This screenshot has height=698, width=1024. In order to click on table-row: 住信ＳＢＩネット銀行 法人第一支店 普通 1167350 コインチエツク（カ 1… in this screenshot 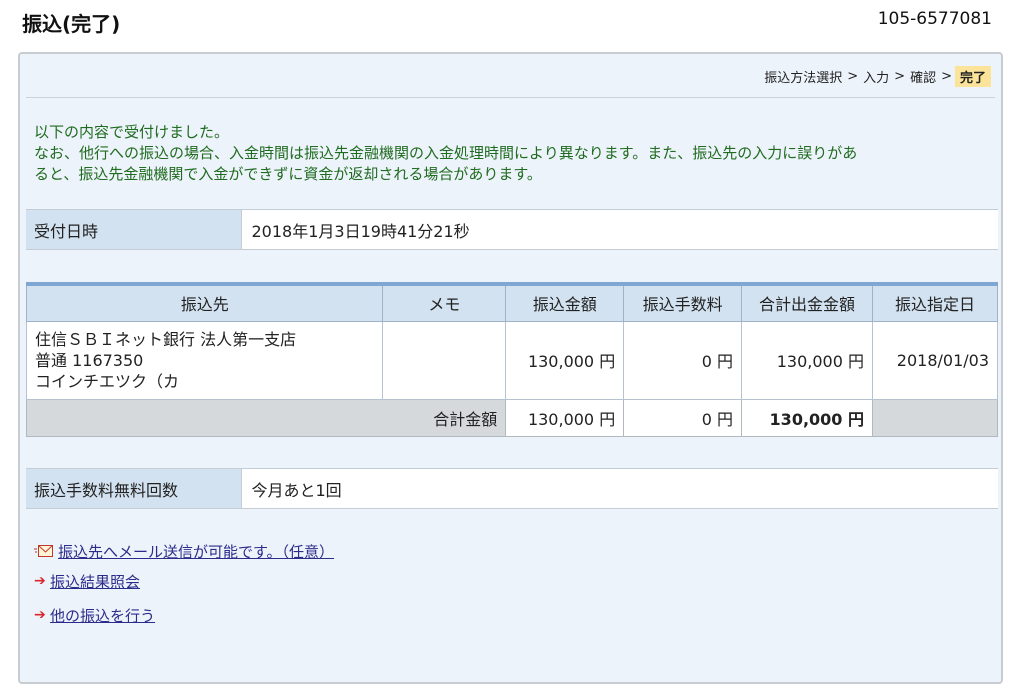, I will do `click(511, 360)`.